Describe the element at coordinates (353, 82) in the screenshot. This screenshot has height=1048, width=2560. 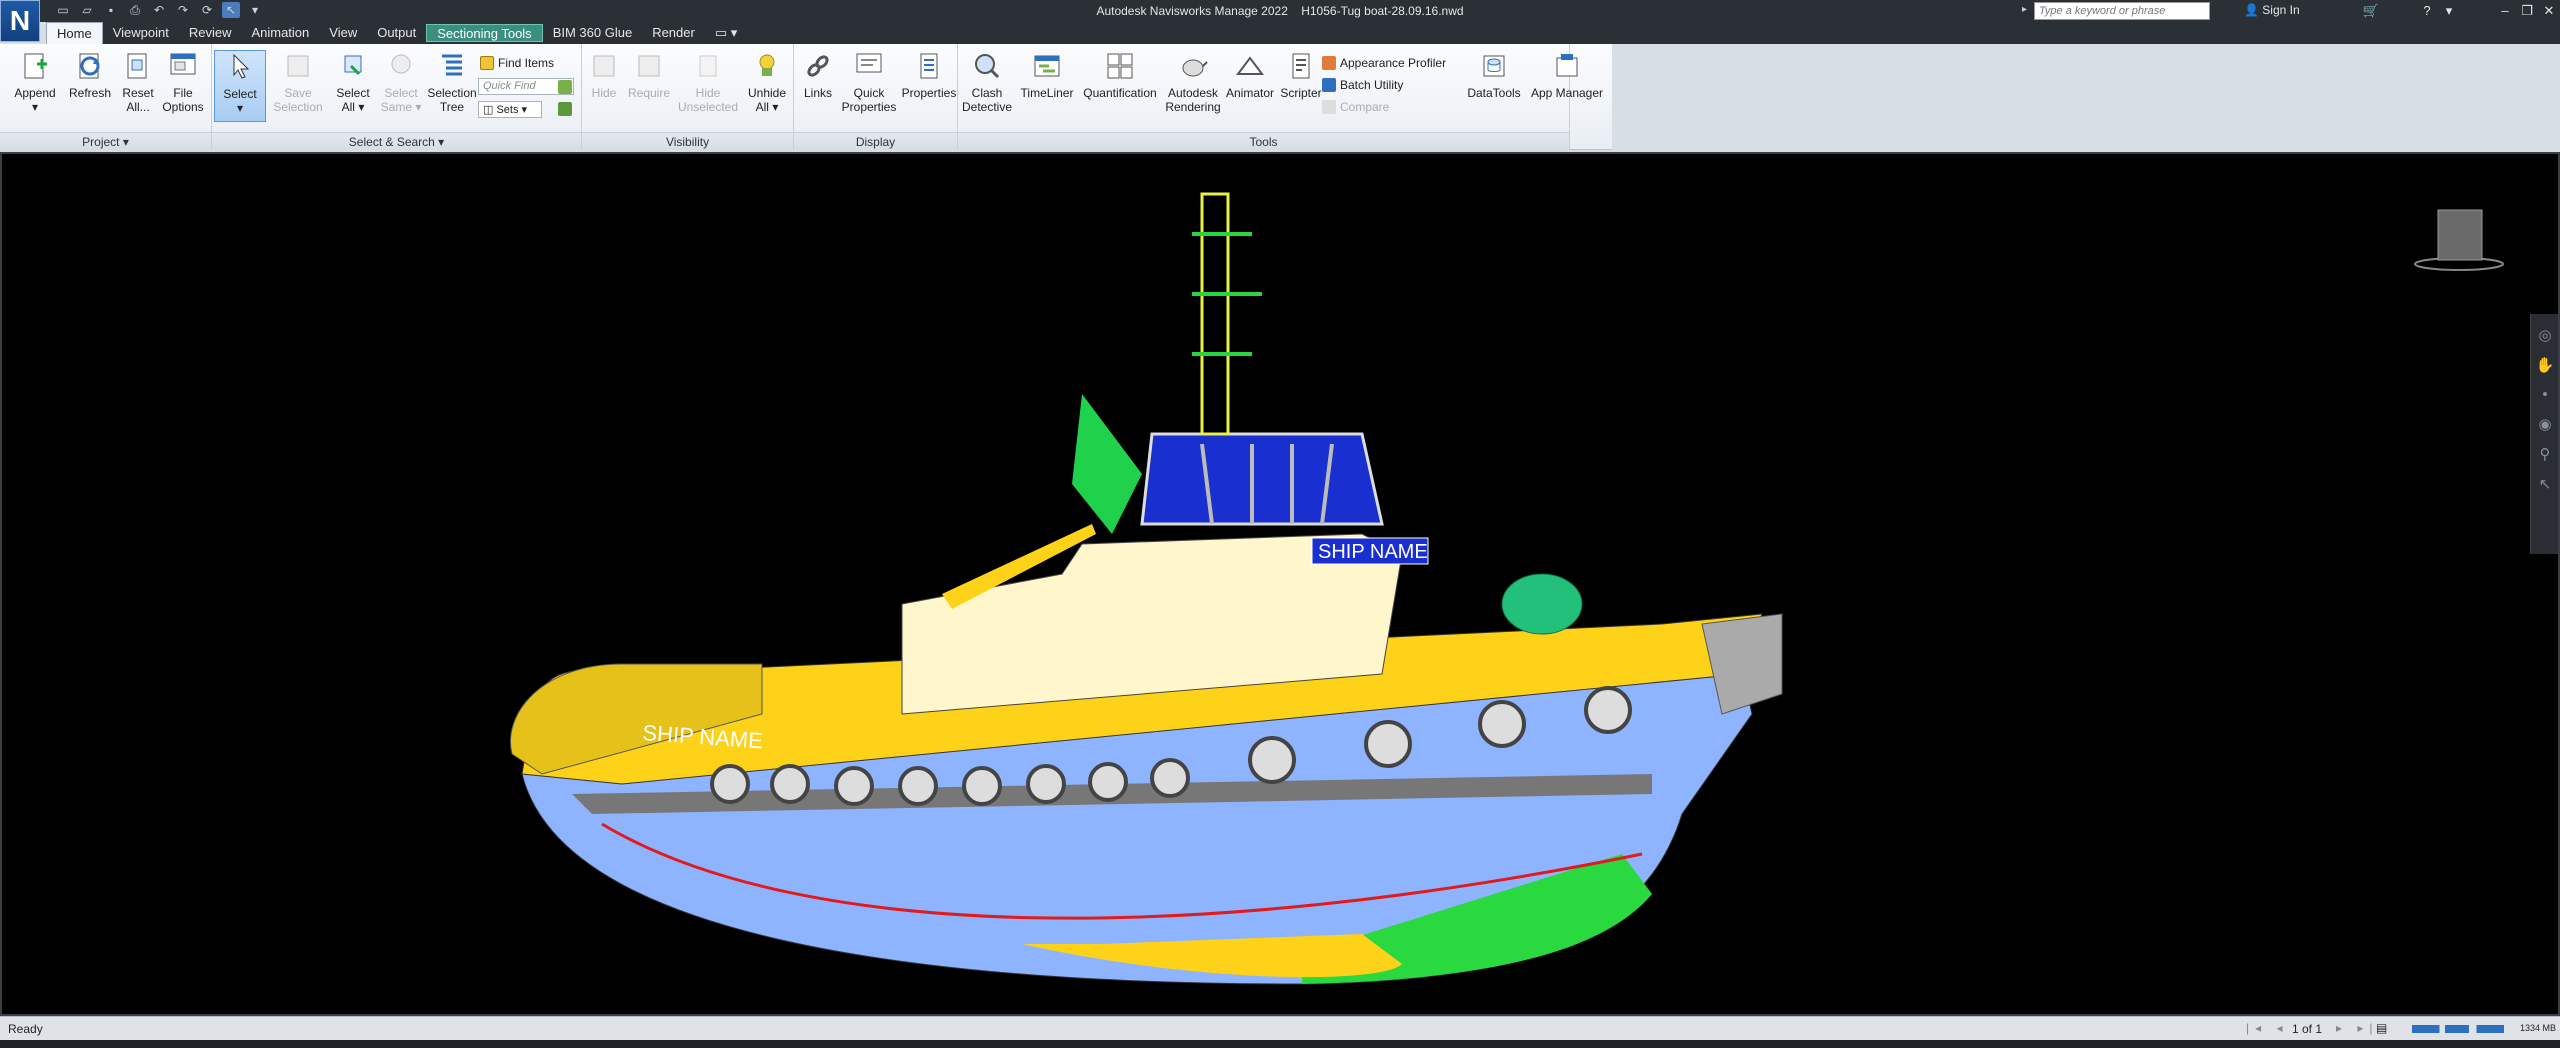
I see `select-all-button: Select All ▾` at that location.